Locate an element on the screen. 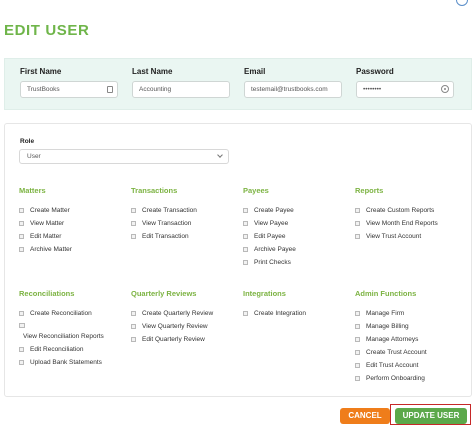  refresh-icon is located at coordinates (462, 3).